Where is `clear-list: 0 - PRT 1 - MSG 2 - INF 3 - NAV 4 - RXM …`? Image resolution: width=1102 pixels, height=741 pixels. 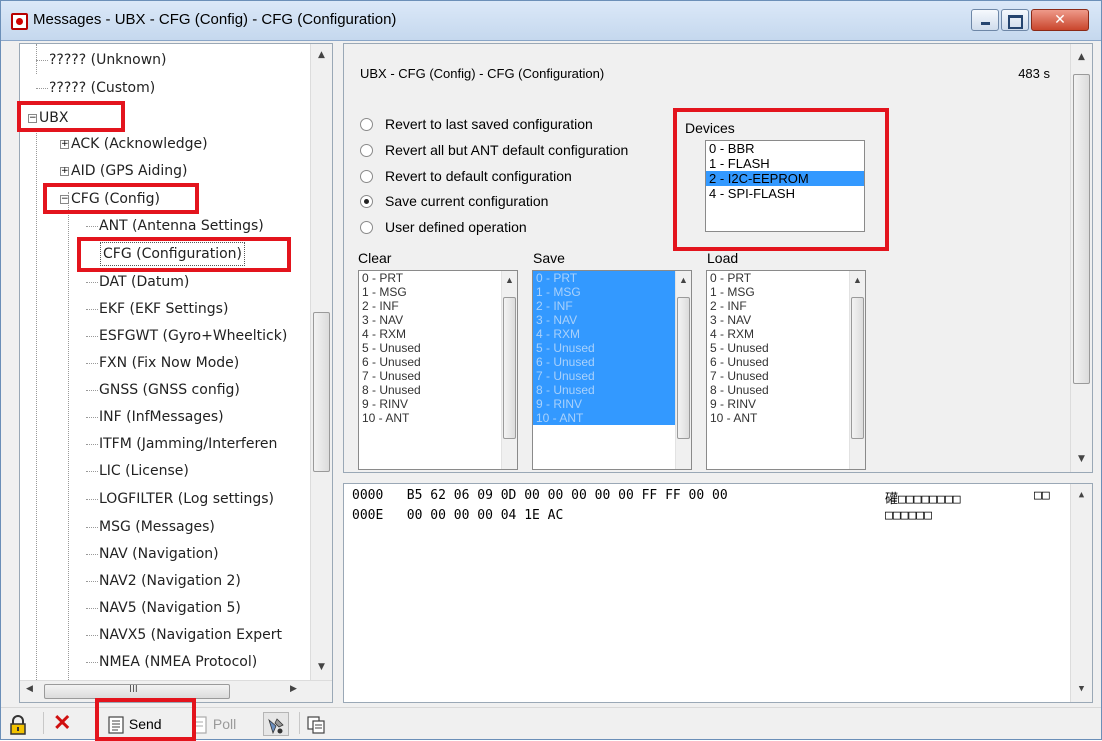
clear-list: 0 - PRT 1 - MSG 2 - INF 3 - NAV 4 - RXM … is located at coordinates (438, 370).